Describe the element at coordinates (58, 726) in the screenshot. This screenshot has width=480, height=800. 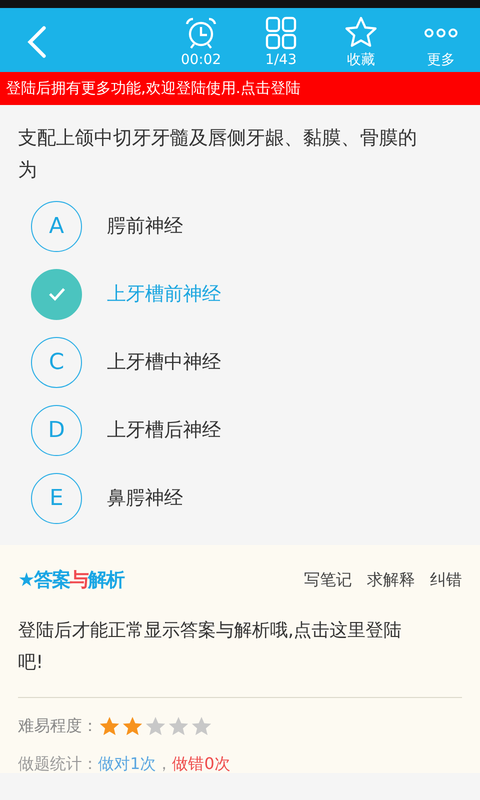
I see `difficulty-label: 难易程度：` at that location.